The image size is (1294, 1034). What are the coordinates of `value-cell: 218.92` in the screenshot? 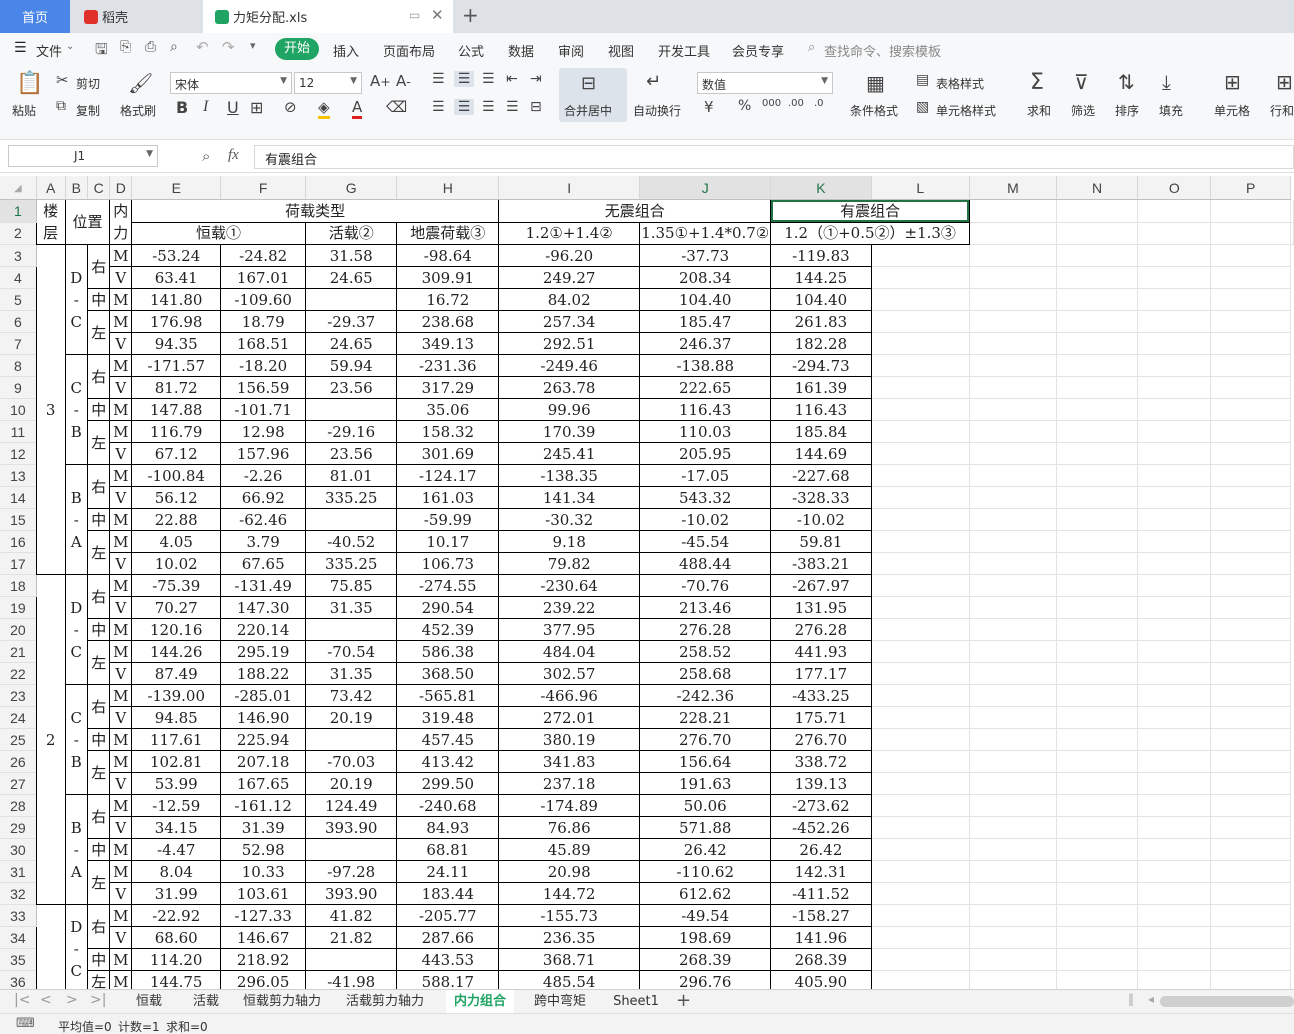 It's located at (263, 959).